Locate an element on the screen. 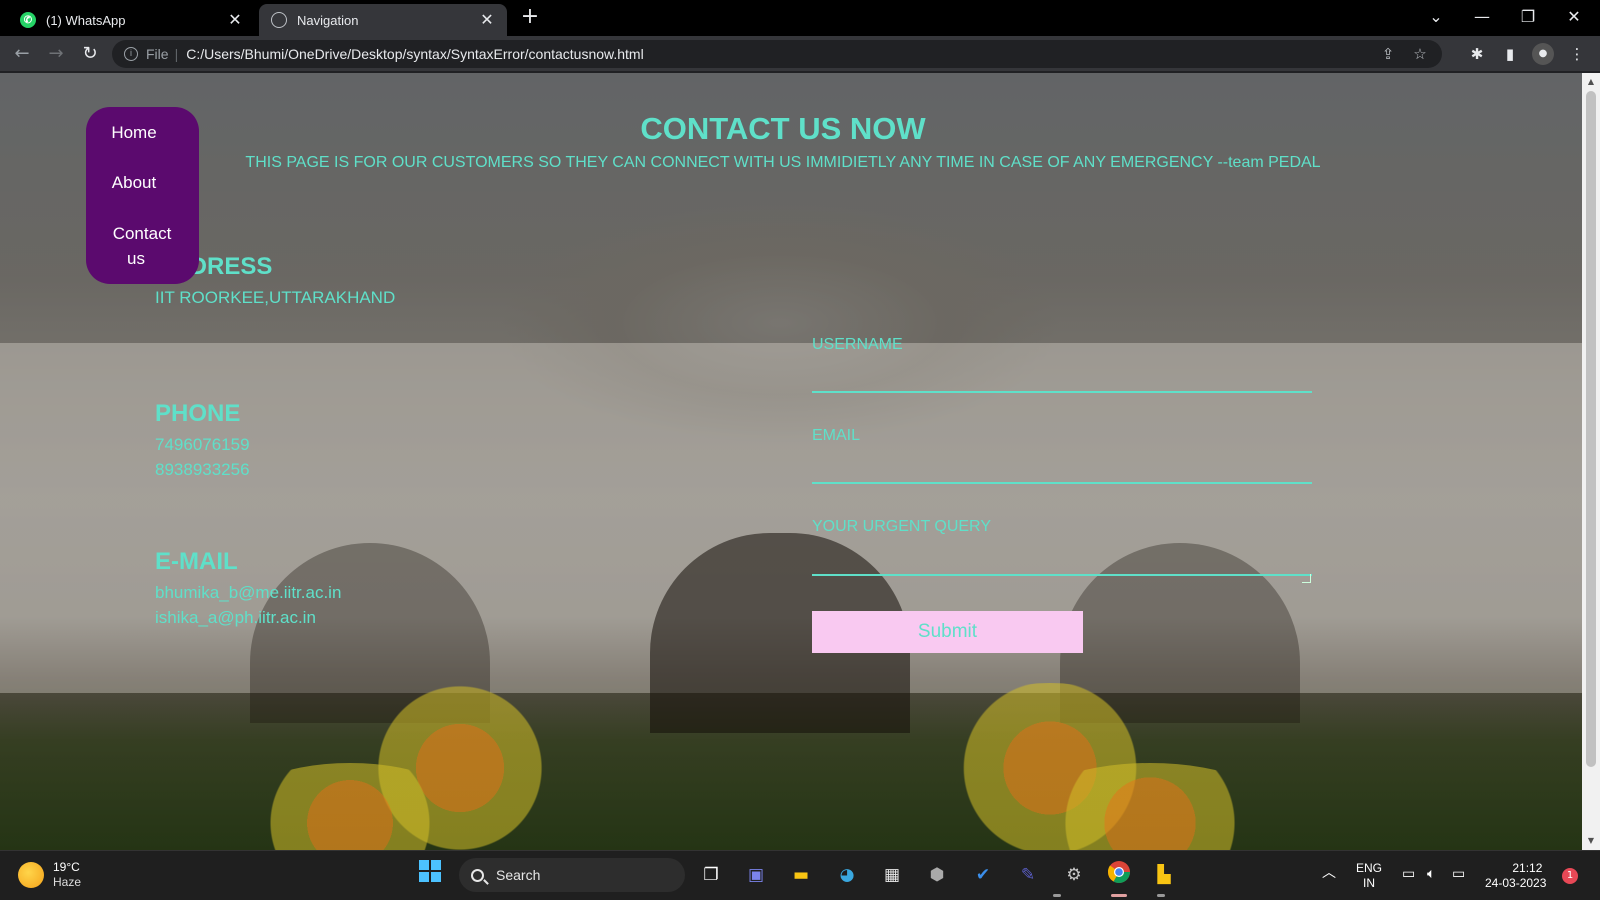 The image size is (1600, 900). nav-menu: Home About Contact us is located at coordinates (142, 195).